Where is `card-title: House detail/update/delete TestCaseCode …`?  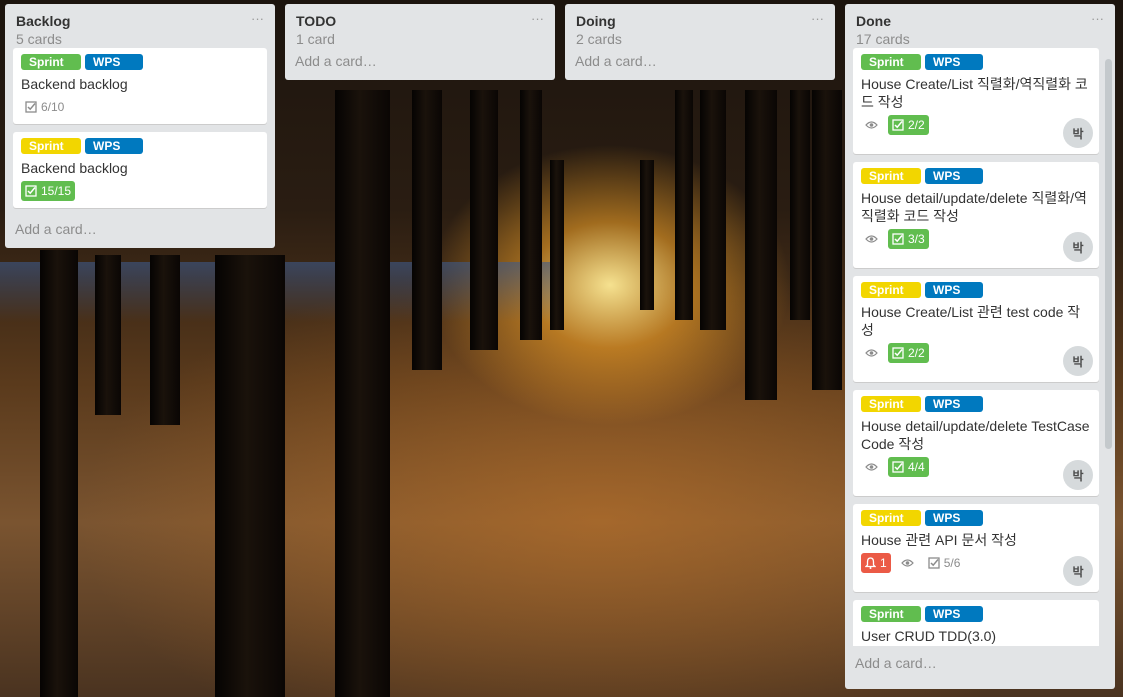 card-title: House detail/update/delete TestCaseCode … is located at coordinates (975, 435).